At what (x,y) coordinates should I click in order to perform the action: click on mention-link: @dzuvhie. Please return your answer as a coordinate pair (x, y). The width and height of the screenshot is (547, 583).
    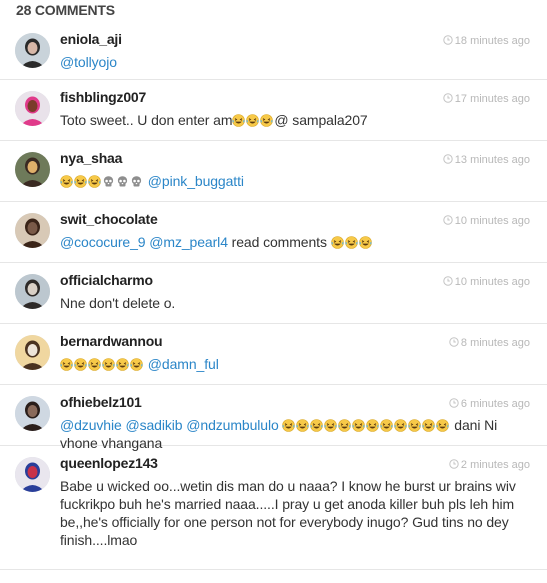
    Looking at the image, I should click on (91, 425).